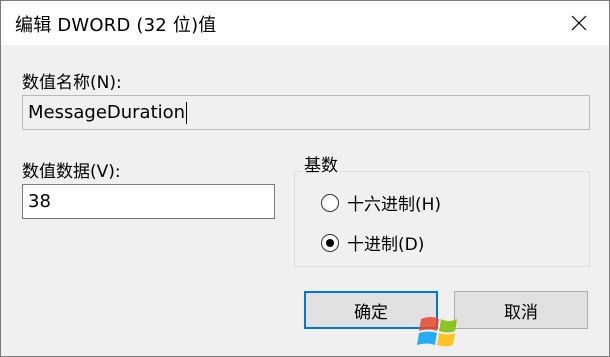 The height and width of the screenshot is (357, 610). What do you see at coordinates (386, 245) in the screenshot?
I see `radio-decimal-label: 十进制(D)` at bounding box center [386, 245].